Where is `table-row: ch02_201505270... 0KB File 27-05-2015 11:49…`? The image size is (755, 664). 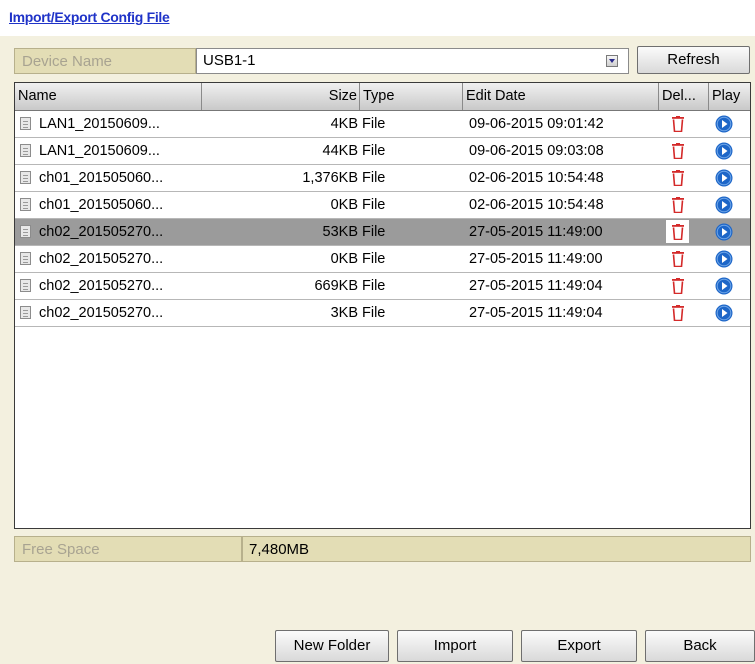 table-row: ch02_201505270... 0KB File 27-05-2015 11:49… is located at coordinates (382, 259).